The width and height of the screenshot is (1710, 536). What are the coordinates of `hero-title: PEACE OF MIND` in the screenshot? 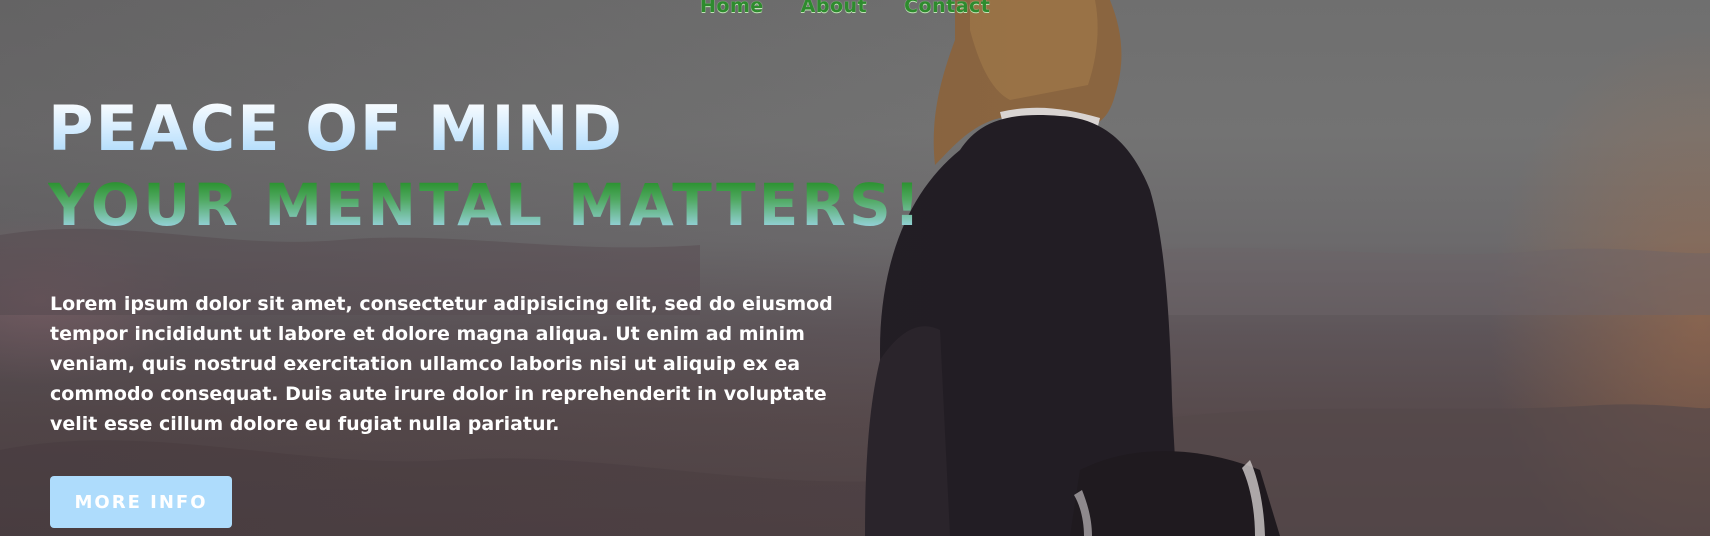 It's located at (336, 128).